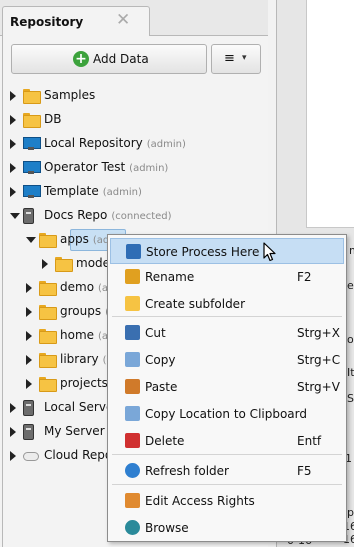 This screenshot has height=547, width=354. I want to click on paste-icon, so click(132, 386).